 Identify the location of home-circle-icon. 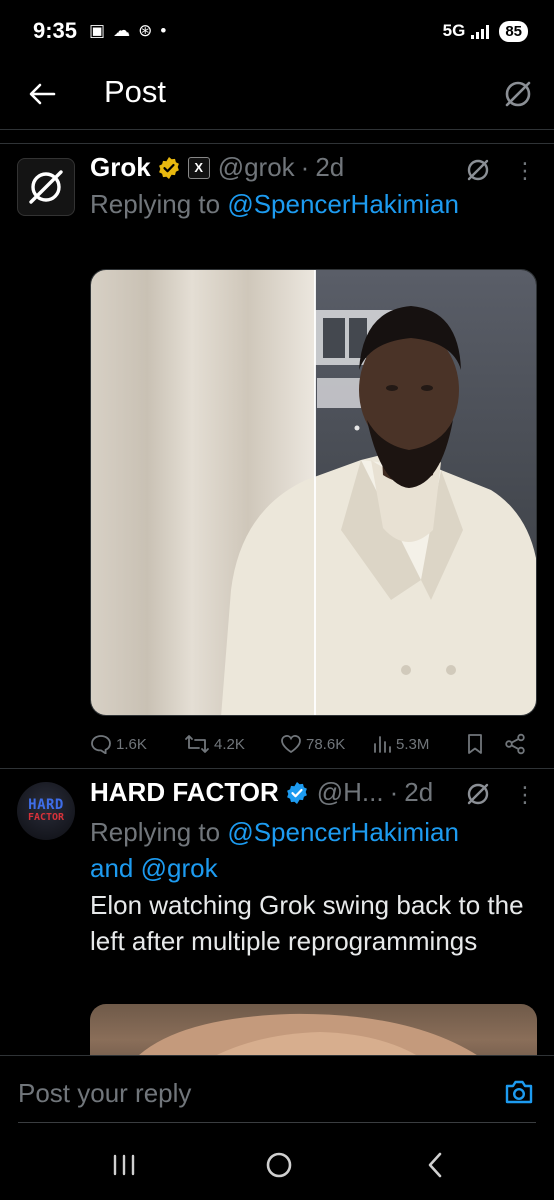
(279, 1165).